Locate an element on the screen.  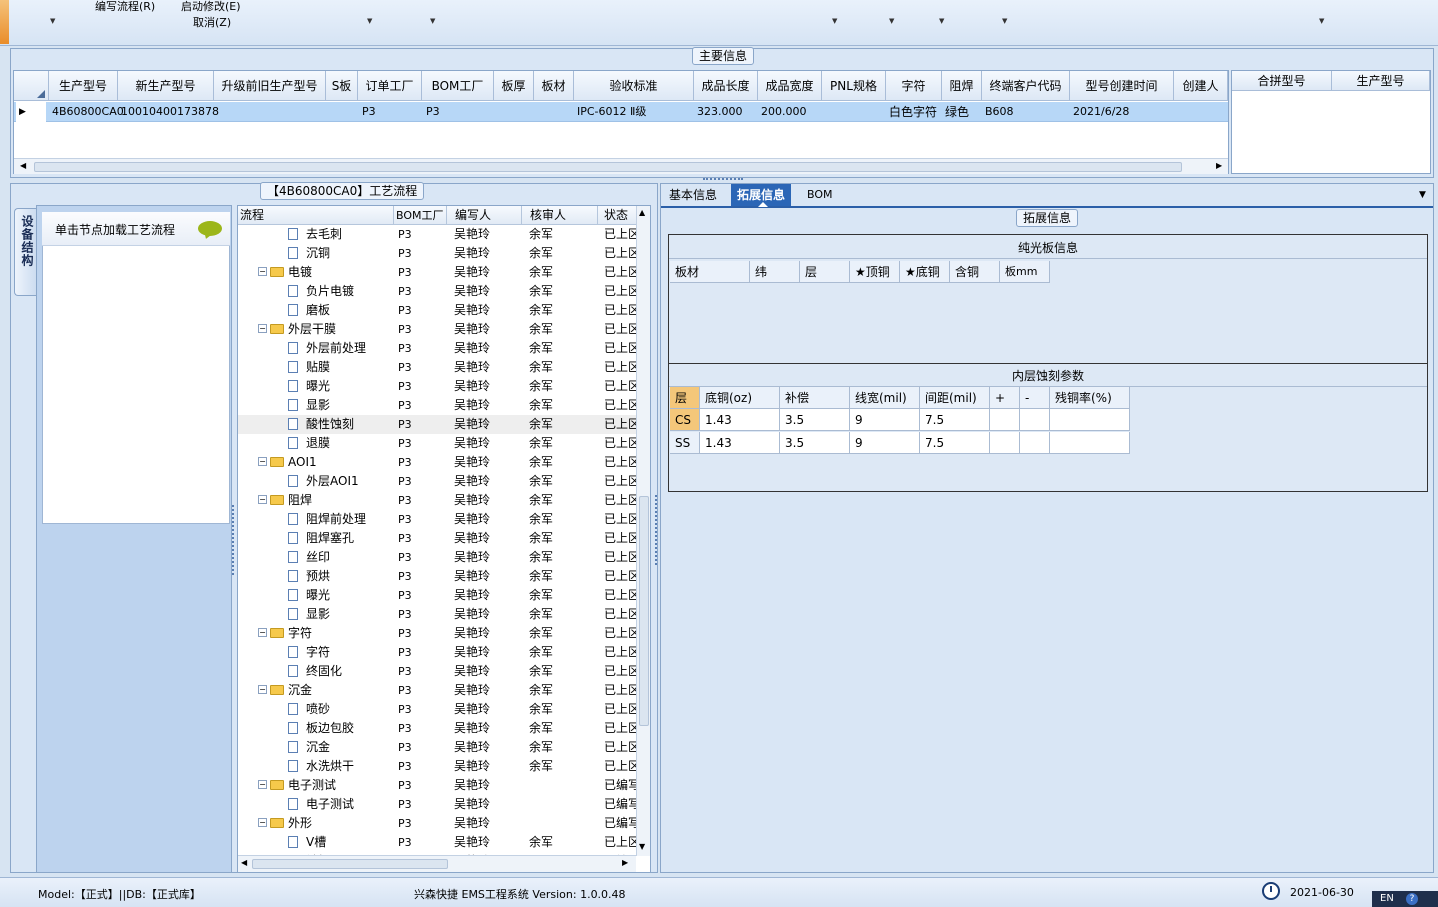
s1-col-header: 含铜 is located at coordinates (975, 272).